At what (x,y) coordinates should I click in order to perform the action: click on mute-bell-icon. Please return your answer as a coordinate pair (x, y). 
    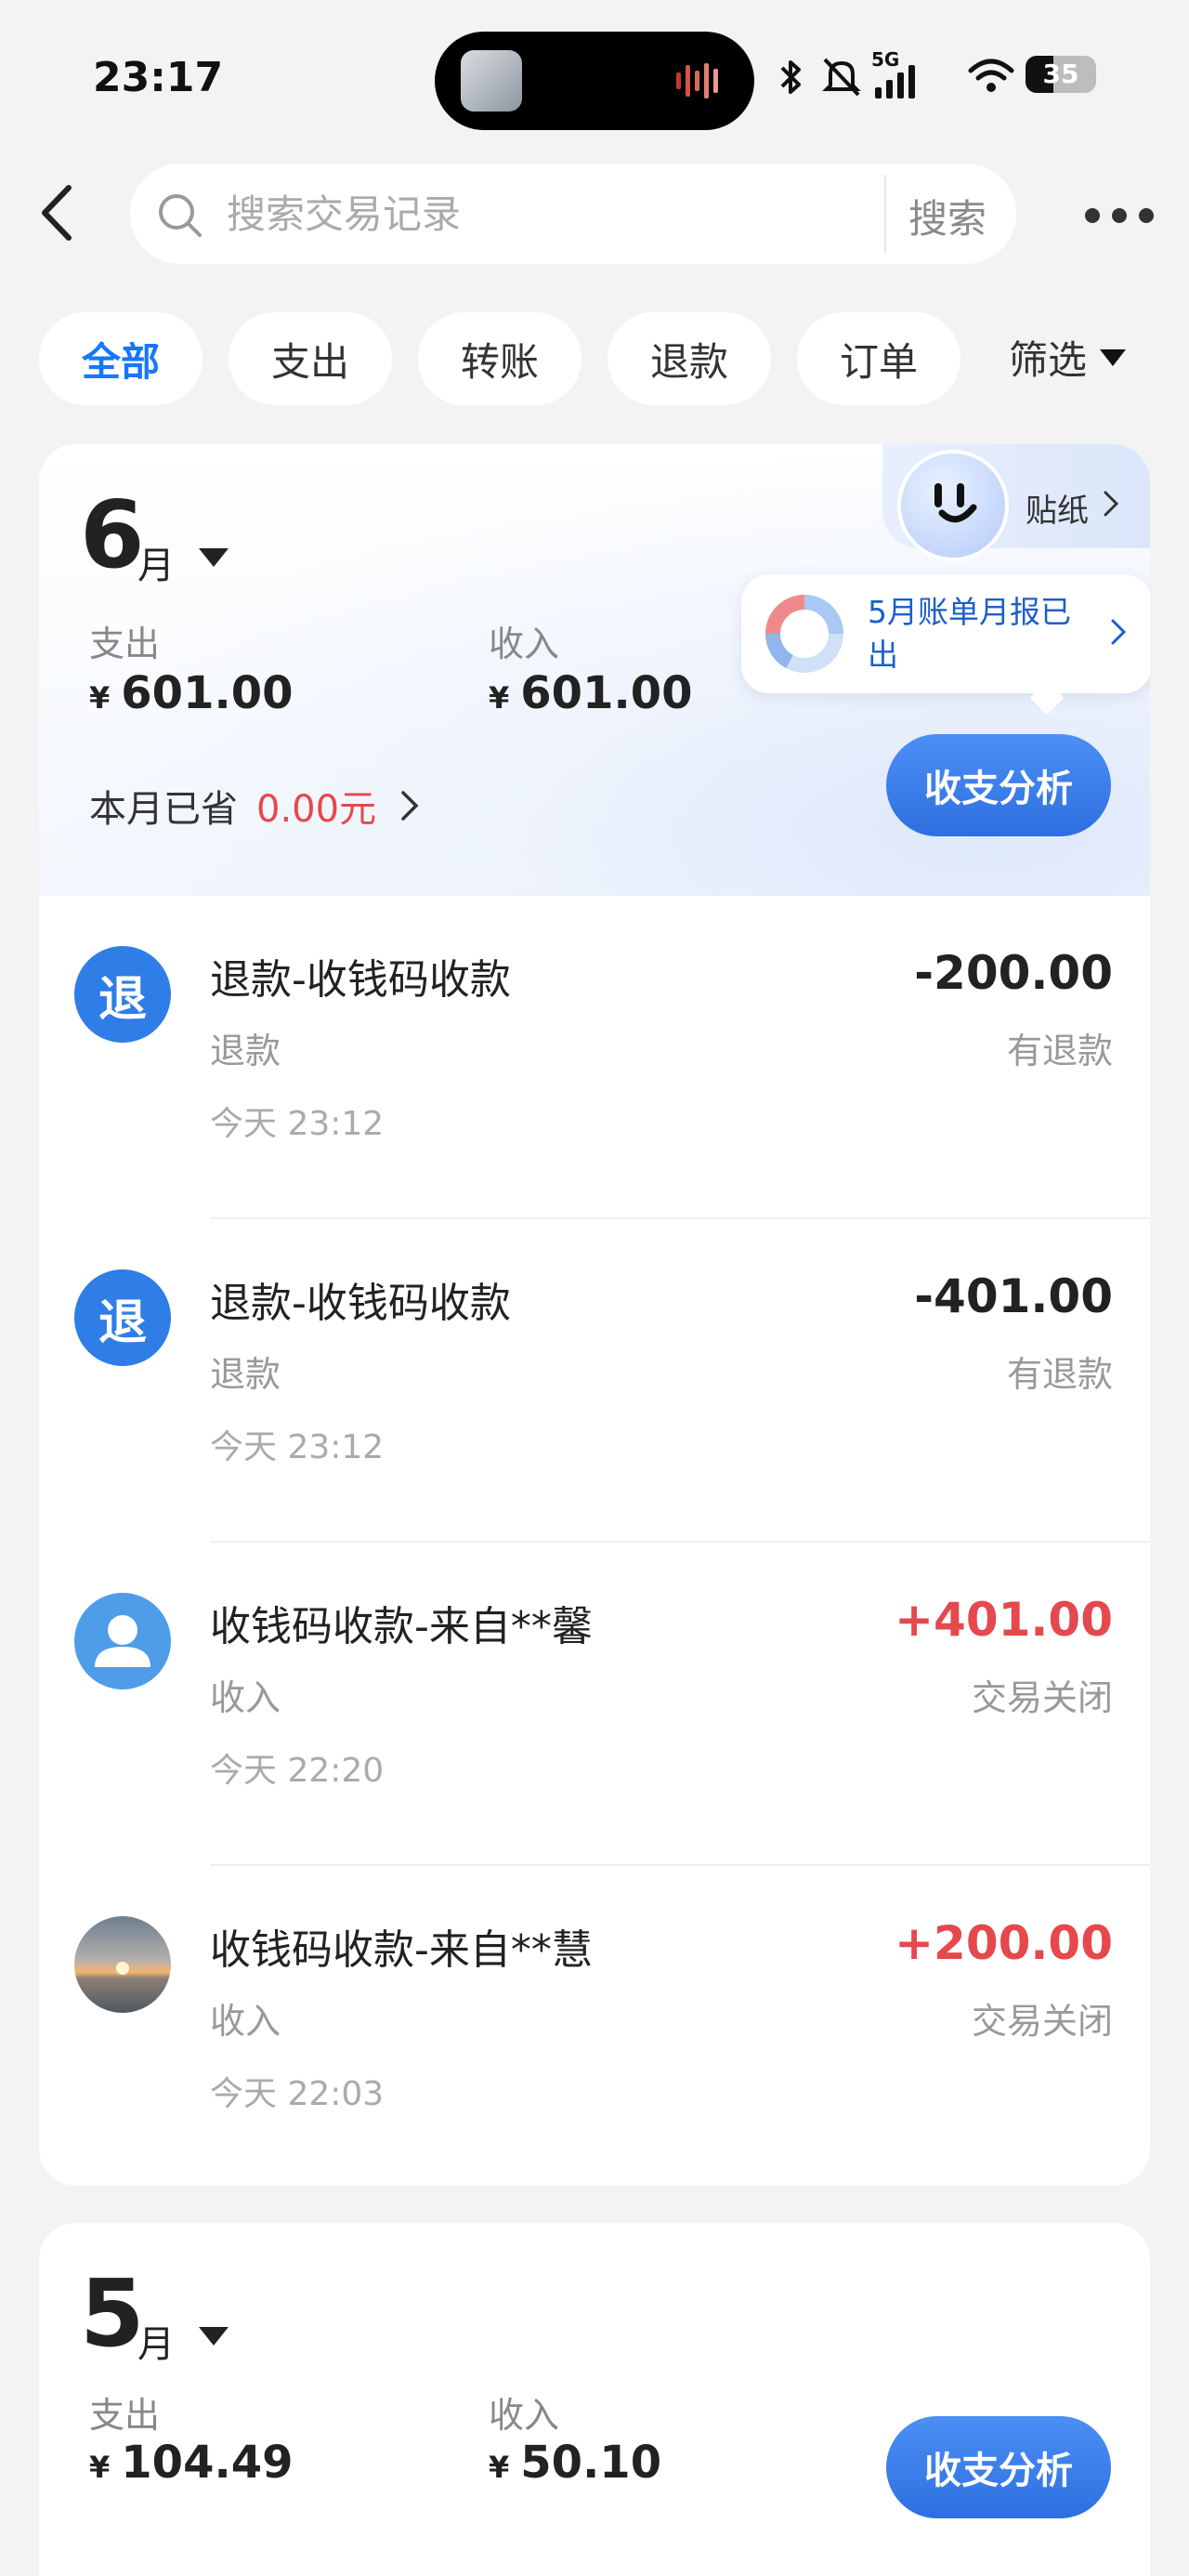
    Looking at the image, I should click on (842, 77).